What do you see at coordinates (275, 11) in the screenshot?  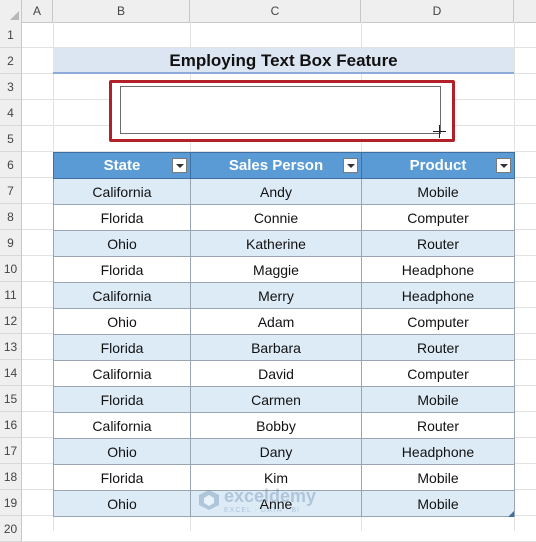 I see `column-header-c: C` at bounding box center [275, 11].